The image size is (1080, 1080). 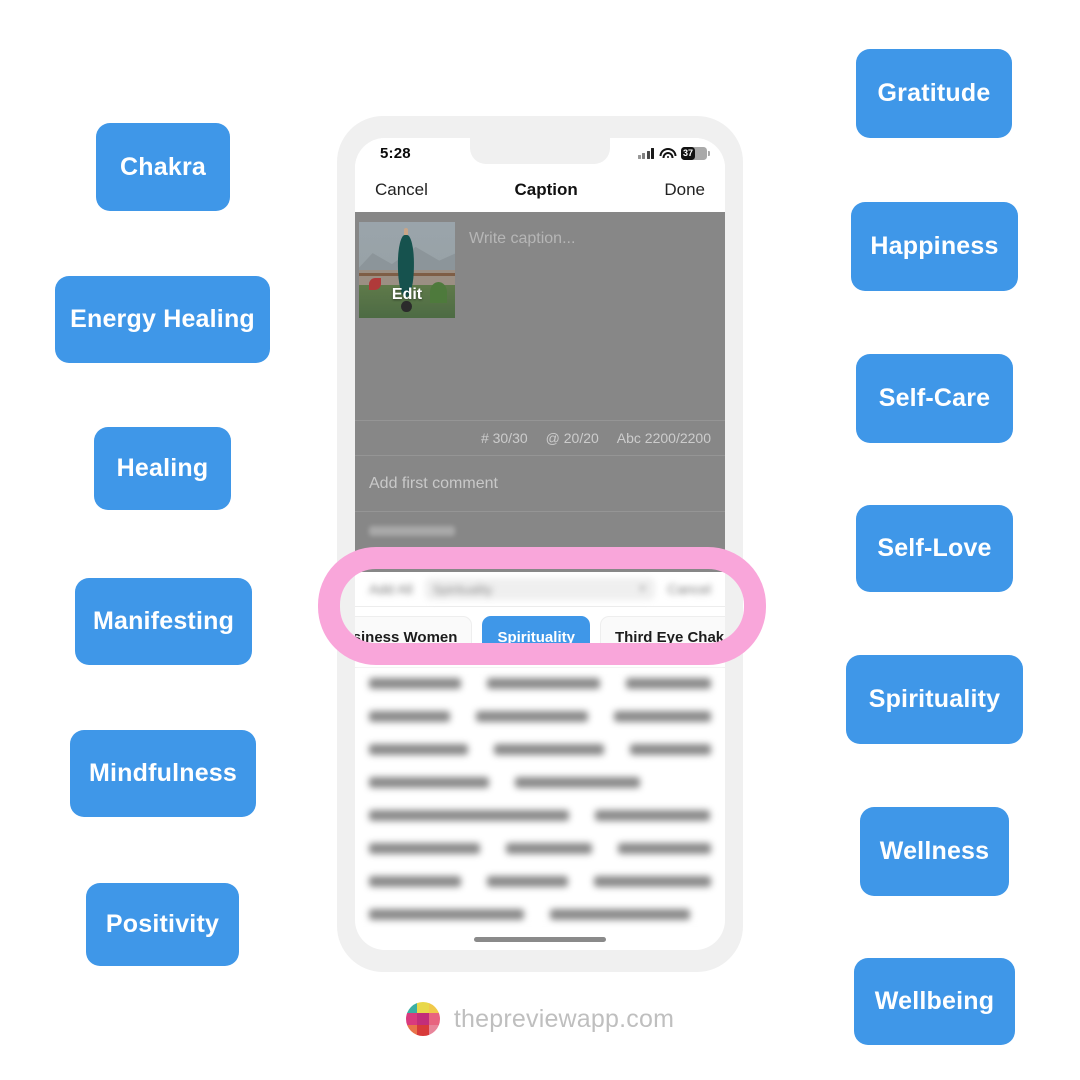 I want to click on caption-counter-1: # 30/30, so click(x=504, y=438).